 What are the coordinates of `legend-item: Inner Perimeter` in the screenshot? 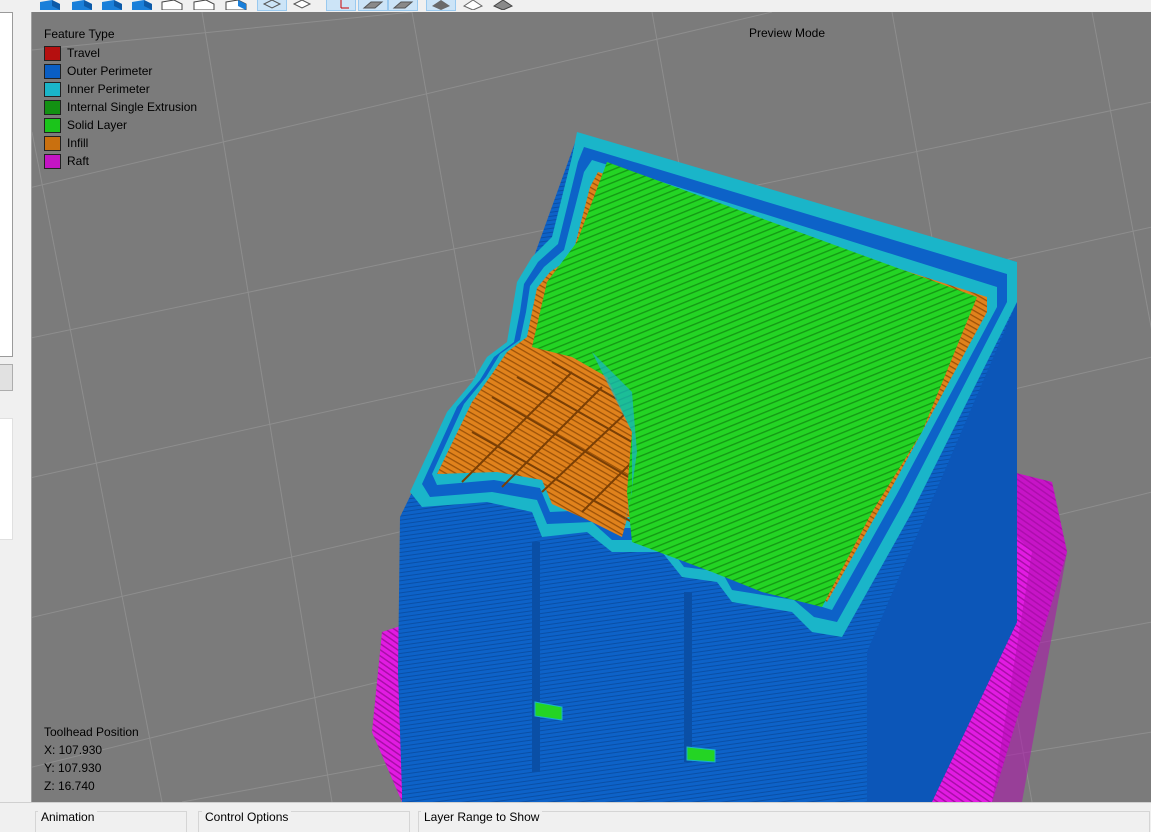 It's located at (120, 89).